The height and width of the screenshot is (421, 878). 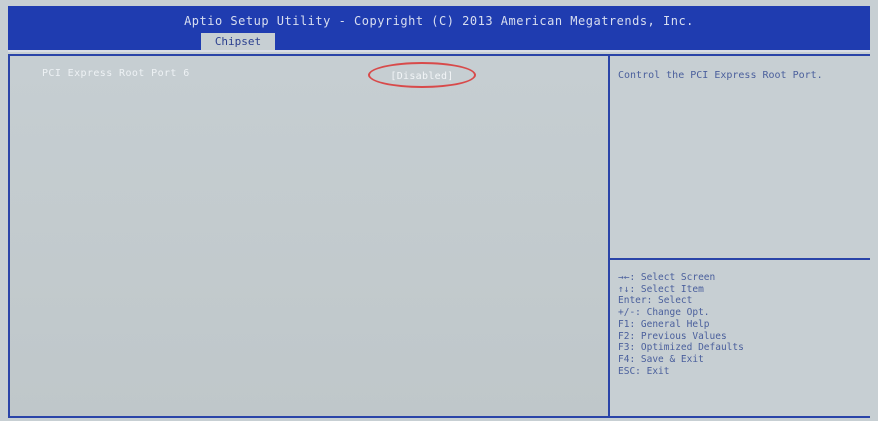 What do you see at coordinates (644, 371) in the screenshot?
I see `key-legend-item: ESC: Exit` at bounding box center [644, 371].